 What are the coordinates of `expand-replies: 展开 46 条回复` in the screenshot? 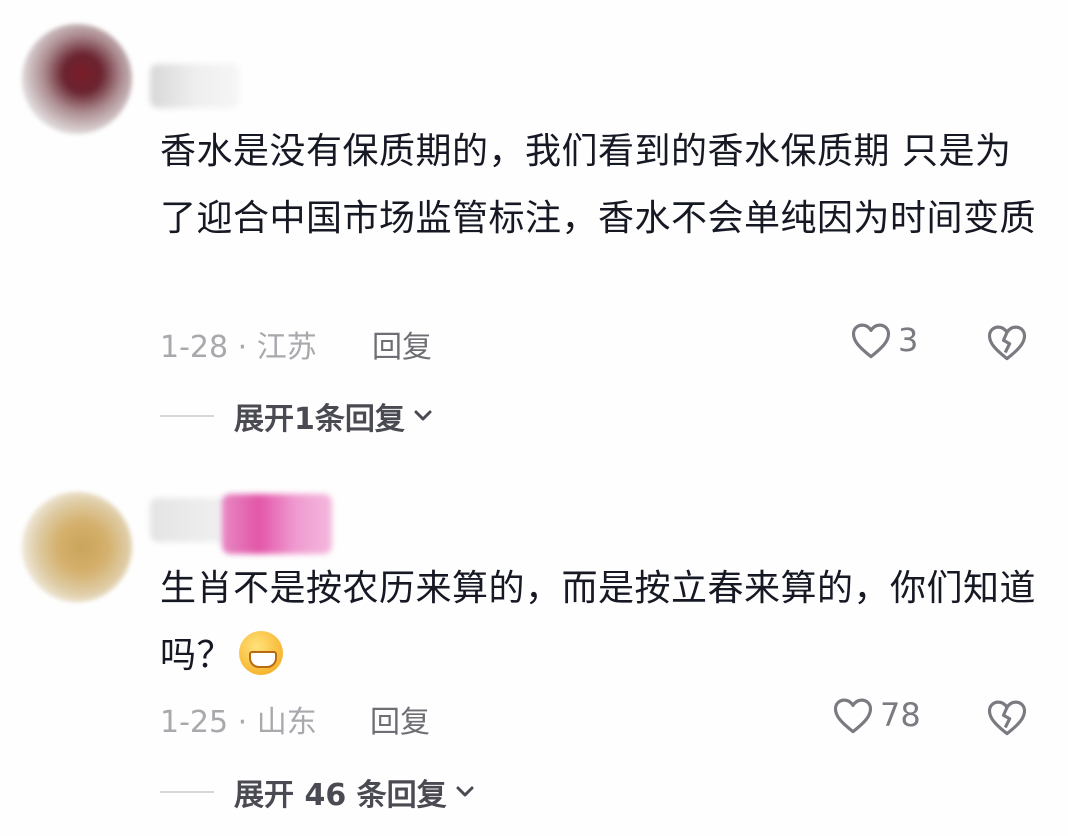 It's located at (317, 792).